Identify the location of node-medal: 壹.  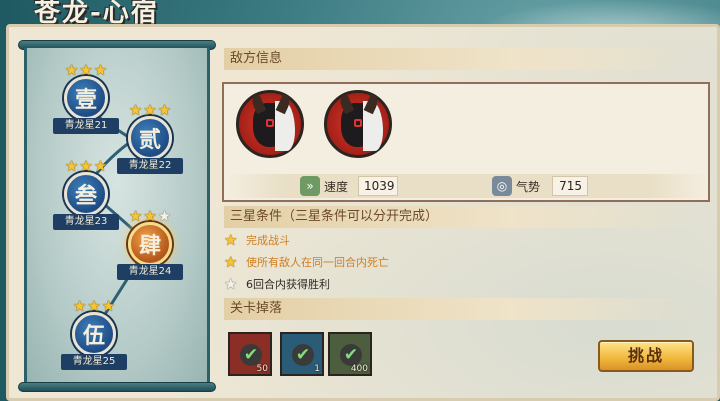
(86, 98).